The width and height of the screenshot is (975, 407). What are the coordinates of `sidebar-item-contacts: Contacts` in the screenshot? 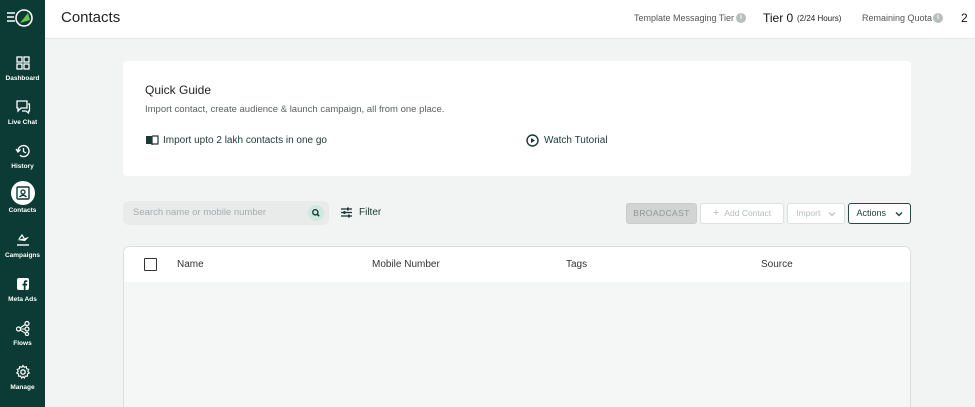 It's located at (22, 201).